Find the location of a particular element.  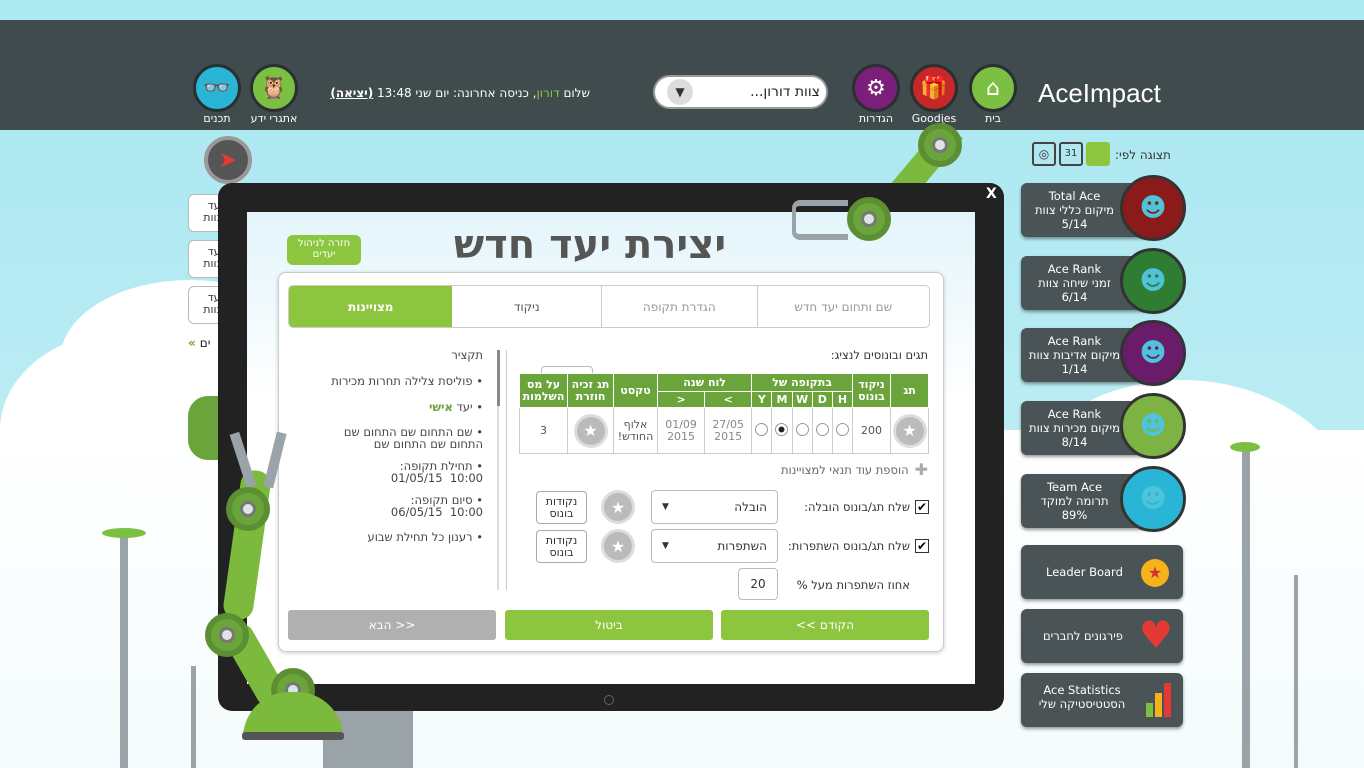

completions-cell: 3 is located at coordinates (543, 430).